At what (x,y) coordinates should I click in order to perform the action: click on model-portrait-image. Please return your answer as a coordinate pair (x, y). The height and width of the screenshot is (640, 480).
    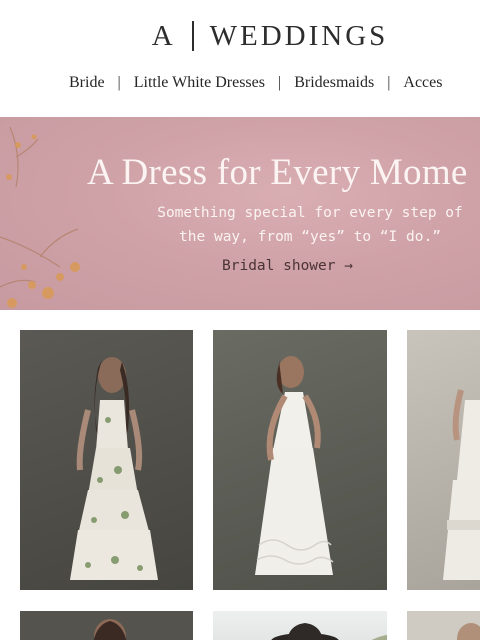
    Looking at the image, I should click on (110, 629).